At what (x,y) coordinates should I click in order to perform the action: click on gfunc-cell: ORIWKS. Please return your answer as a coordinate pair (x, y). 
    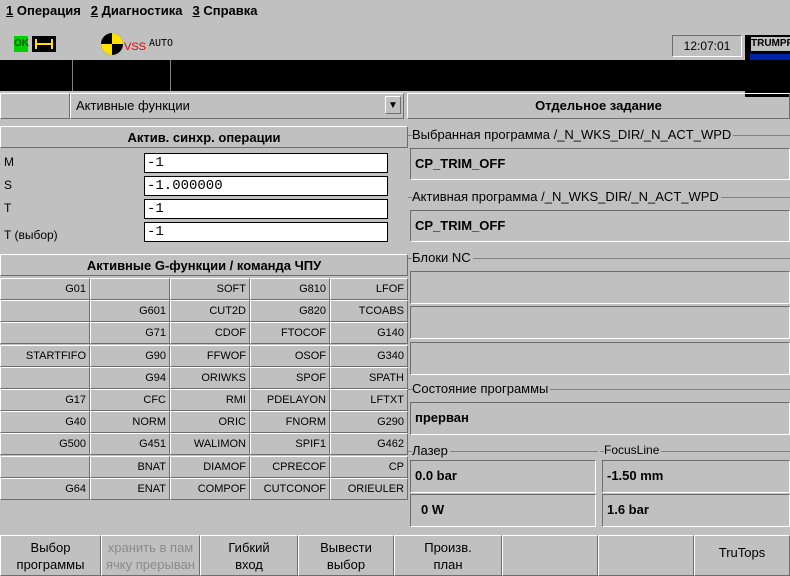
    Looking at the image, I should click on (210, 377).